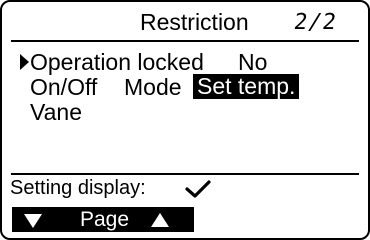 The width and height of the screenshot is (370, 240). Describe the element at coordinates (194, 22) in the screenshot. I see `screen-title: Restriction` at that location.